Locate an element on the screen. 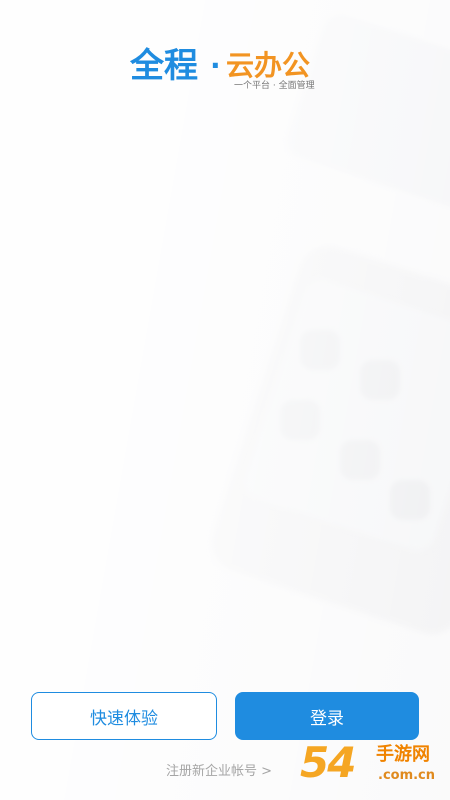 This screenshot has height=800, width=450. logo-main-text: 全程 is located at coordinates (164, 66).